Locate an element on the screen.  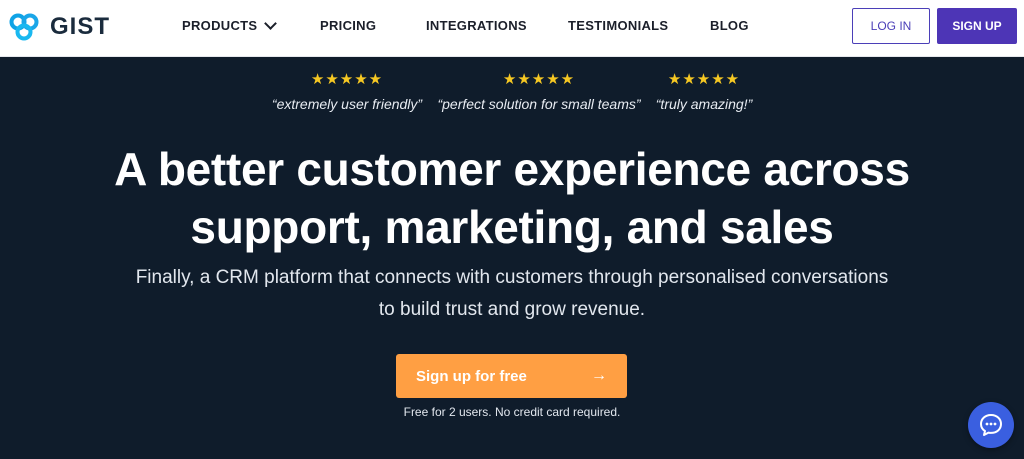
hero-headline-line-1: A better customer experience across is located at coordinates (512, 169).